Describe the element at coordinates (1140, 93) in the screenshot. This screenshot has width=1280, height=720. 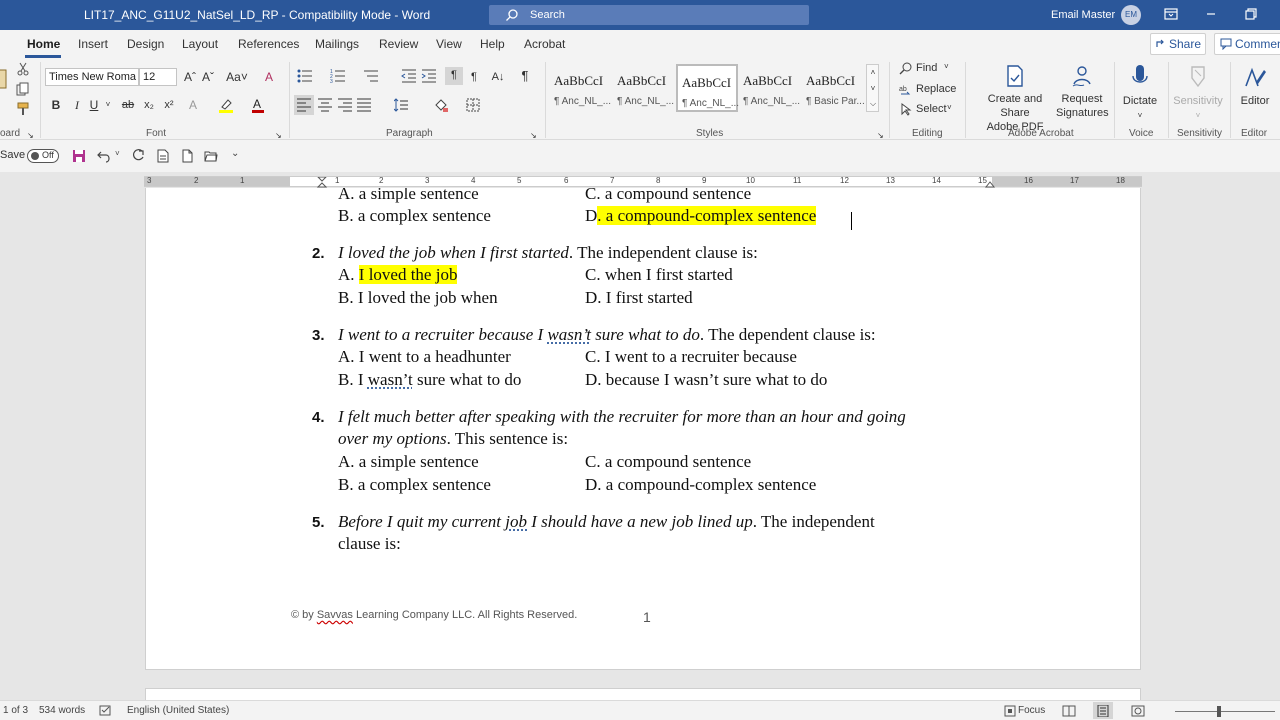
I see `dictate-button: Dictate ˅` at that location.